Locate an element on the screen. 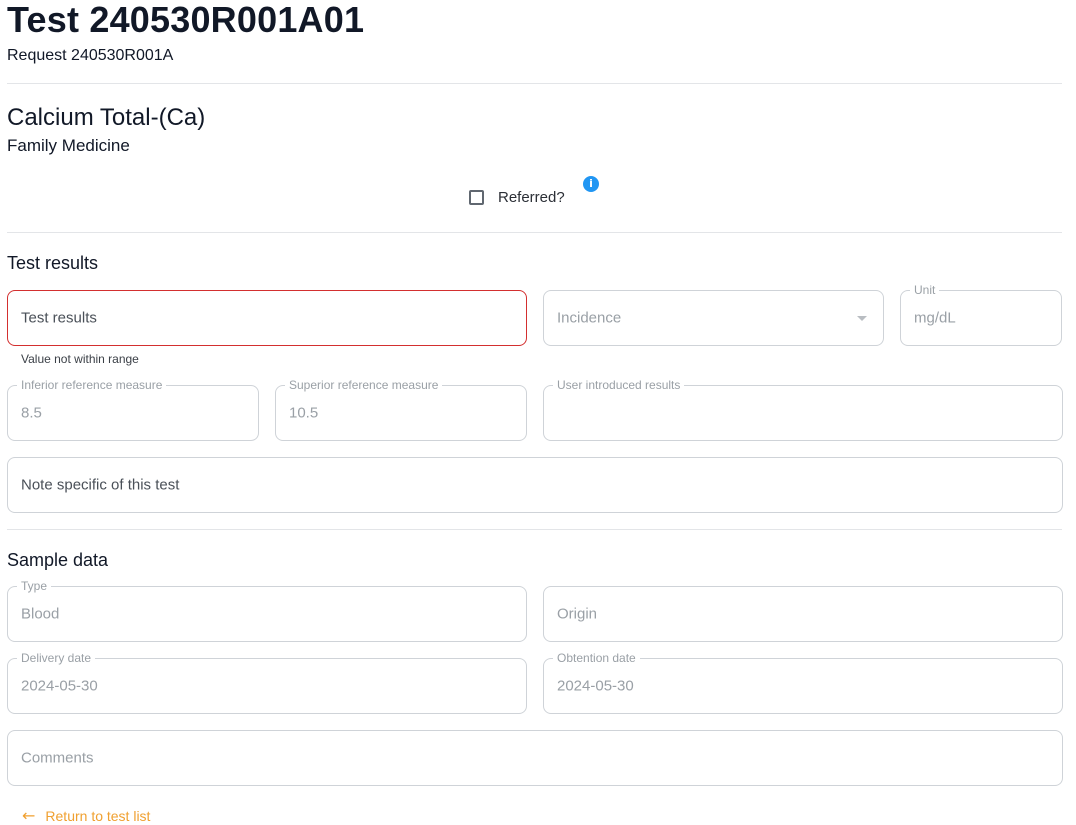 This screenshot has width=1076, height=825. incidence-select: Incidence is located at coordinates (713, 318).